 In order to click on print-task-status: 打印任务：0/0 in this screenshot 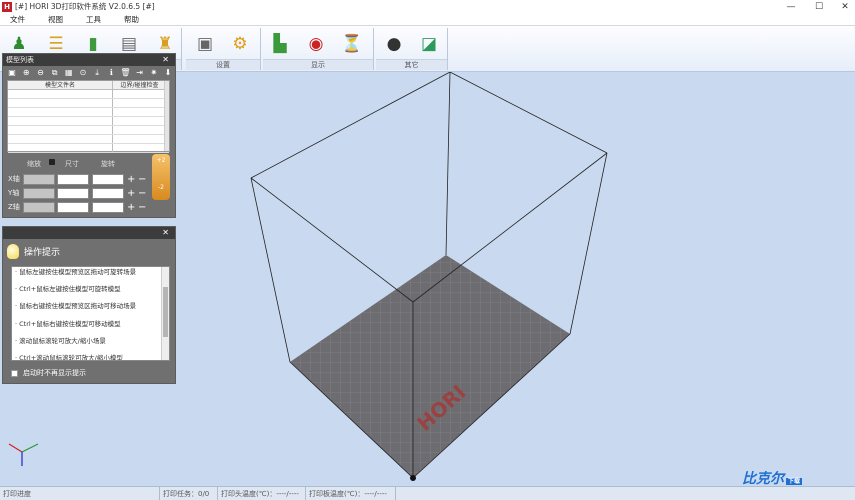, I will do `click(189, 493)`.